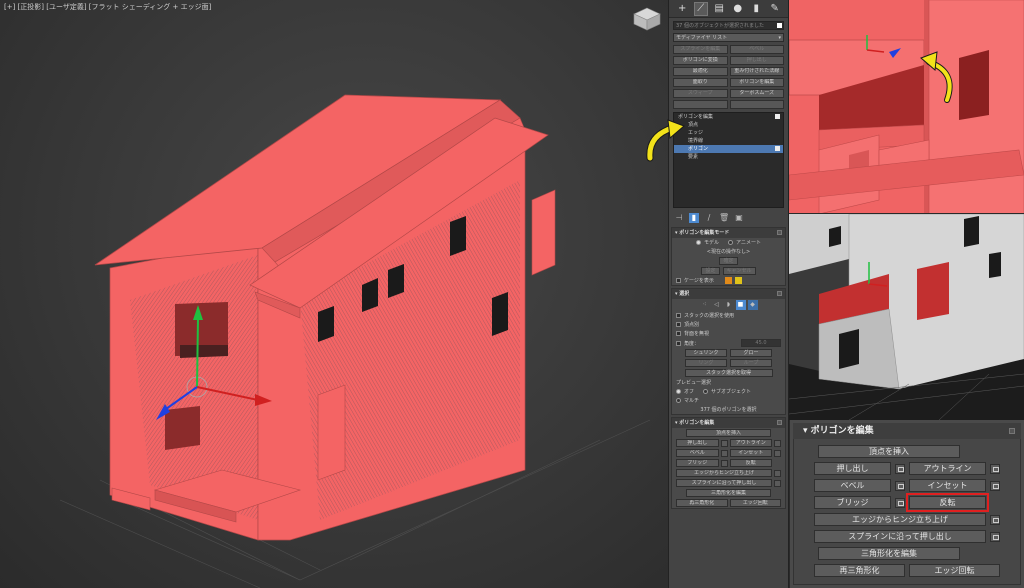 The height and width of the screenshot is (588, 1024). I want to click on hinge-from-edge-button: エッジからヒンジ立ち上げ, so click(724, 473).